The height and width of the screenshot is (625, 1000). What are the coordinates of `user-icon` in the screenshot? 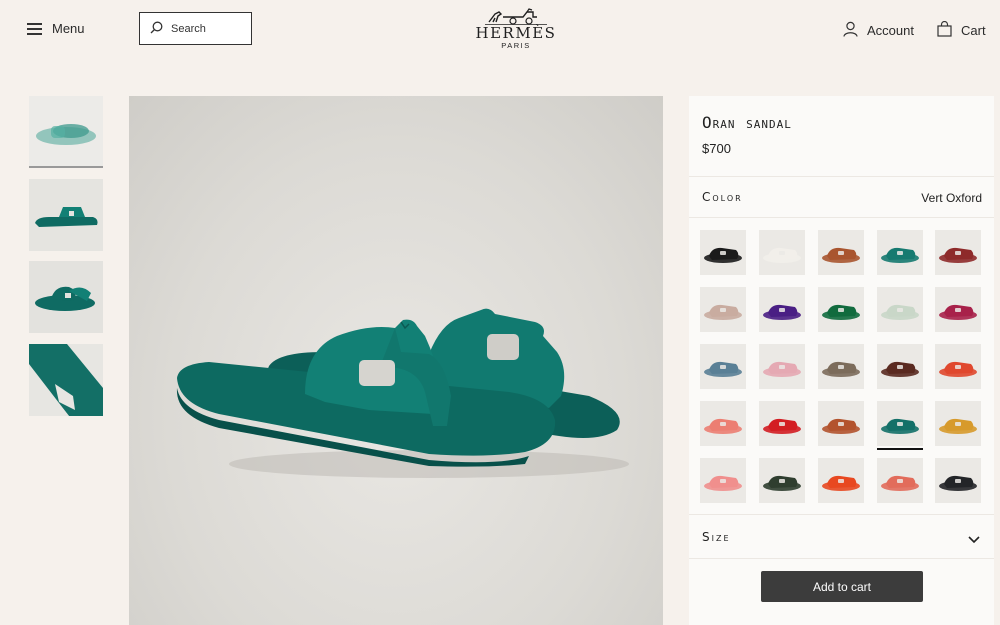 It's located at (850, 30).